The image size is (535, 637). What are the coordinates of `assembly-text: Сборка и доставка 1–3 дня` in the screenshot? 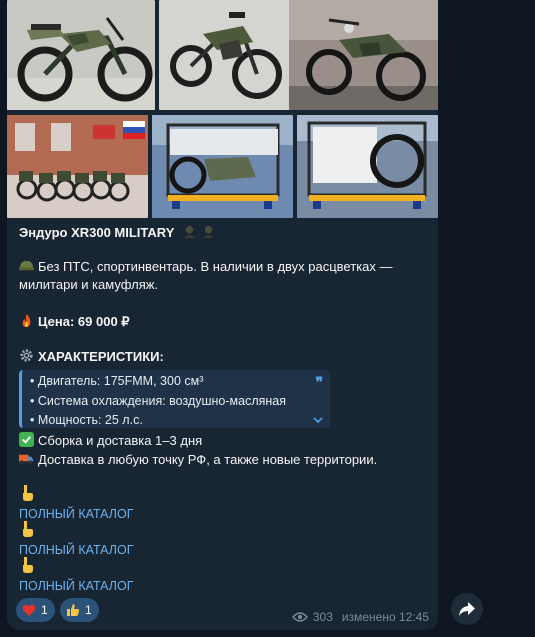 It's located at (120, 440).